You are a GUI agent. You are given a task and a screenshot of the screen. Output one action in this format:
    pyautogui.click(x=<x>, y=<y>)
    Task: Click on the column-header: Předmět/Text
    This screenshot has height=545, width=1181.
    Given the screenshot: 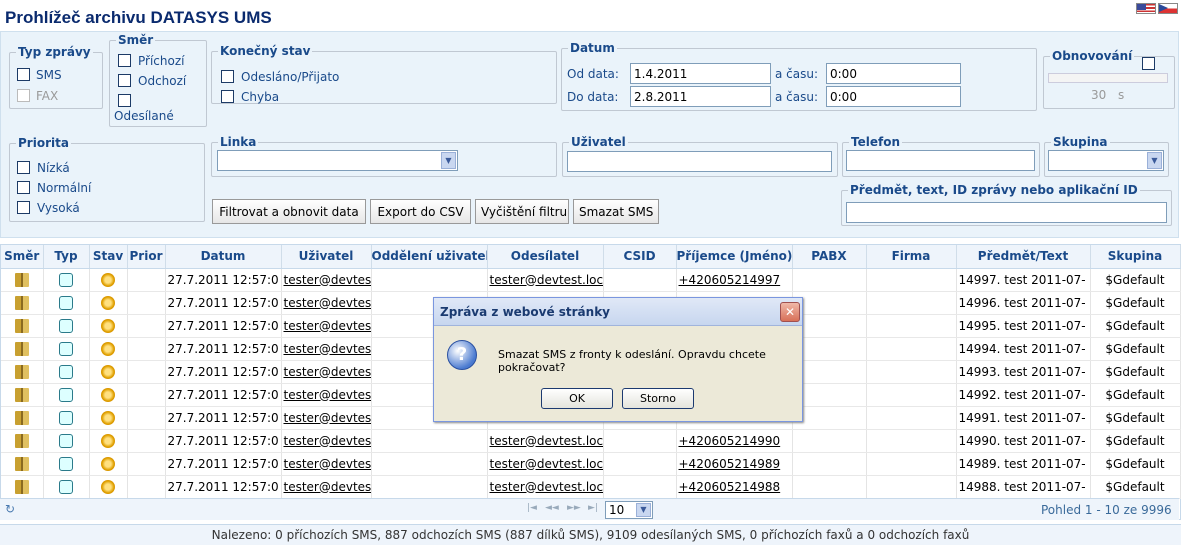 What is the action you would take?
    pyautogui.click(x=1023, y=257)
    